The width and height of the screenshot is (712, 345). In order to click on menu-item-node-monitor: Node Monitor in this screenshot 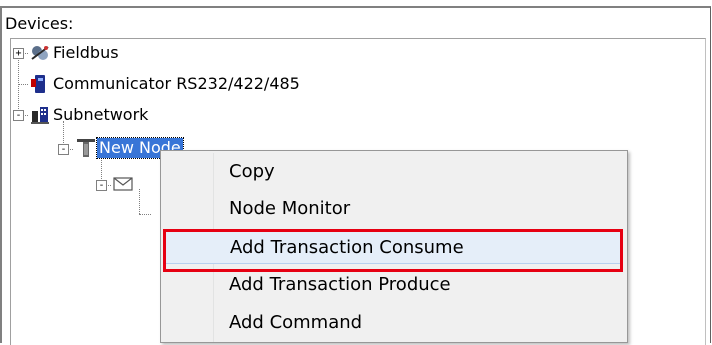, I will do `click(393, 209)`.